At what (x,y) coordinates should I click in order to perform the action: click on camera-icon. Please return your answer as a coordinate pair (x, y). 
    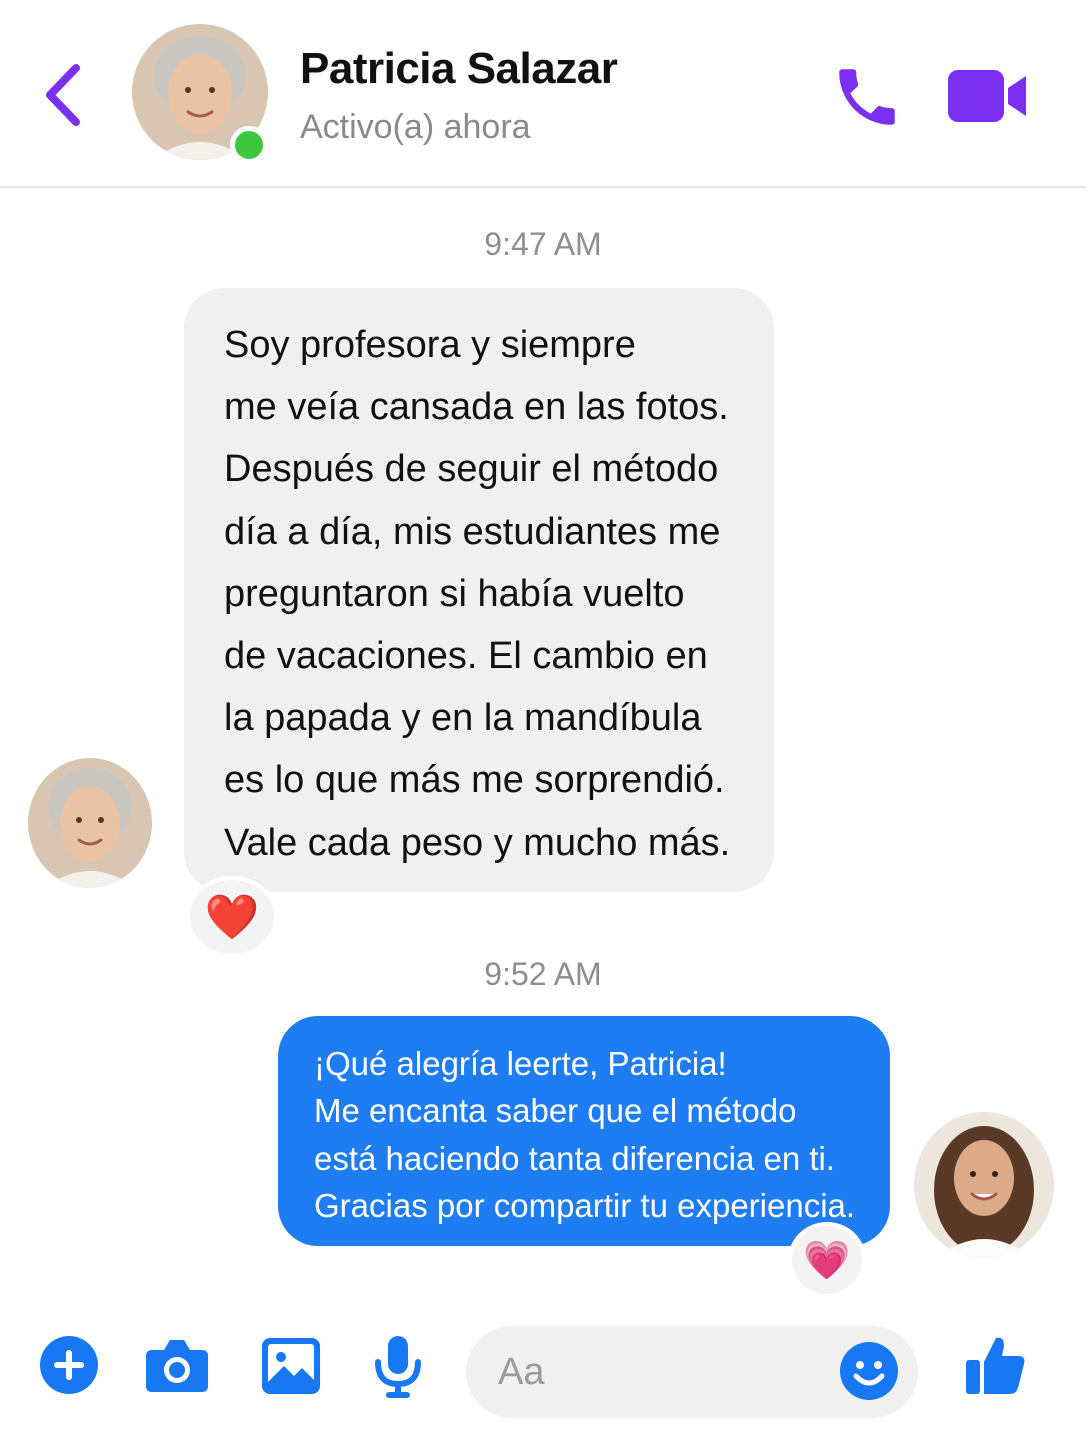
    Looking at the image, I should click on (177, 1366).